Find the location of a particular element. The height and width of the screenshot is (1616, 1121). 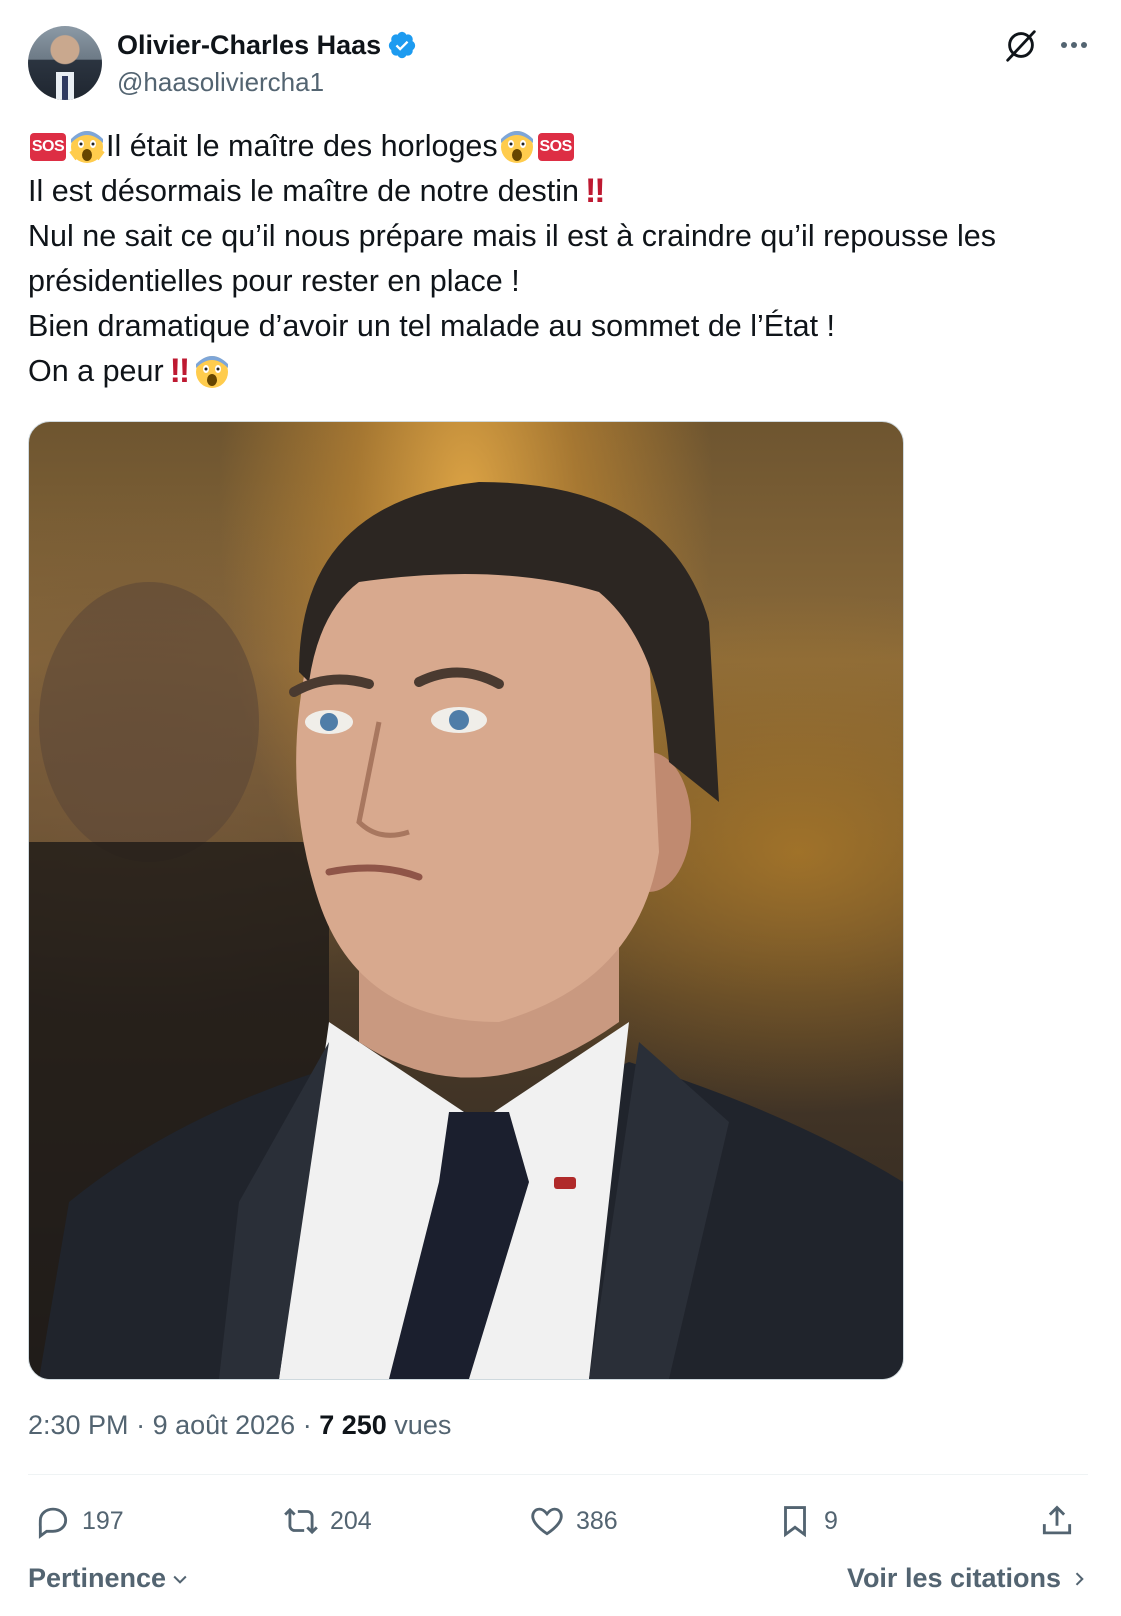

author-name: Olivier-Charles Haas is located at coordinates (249, 45).